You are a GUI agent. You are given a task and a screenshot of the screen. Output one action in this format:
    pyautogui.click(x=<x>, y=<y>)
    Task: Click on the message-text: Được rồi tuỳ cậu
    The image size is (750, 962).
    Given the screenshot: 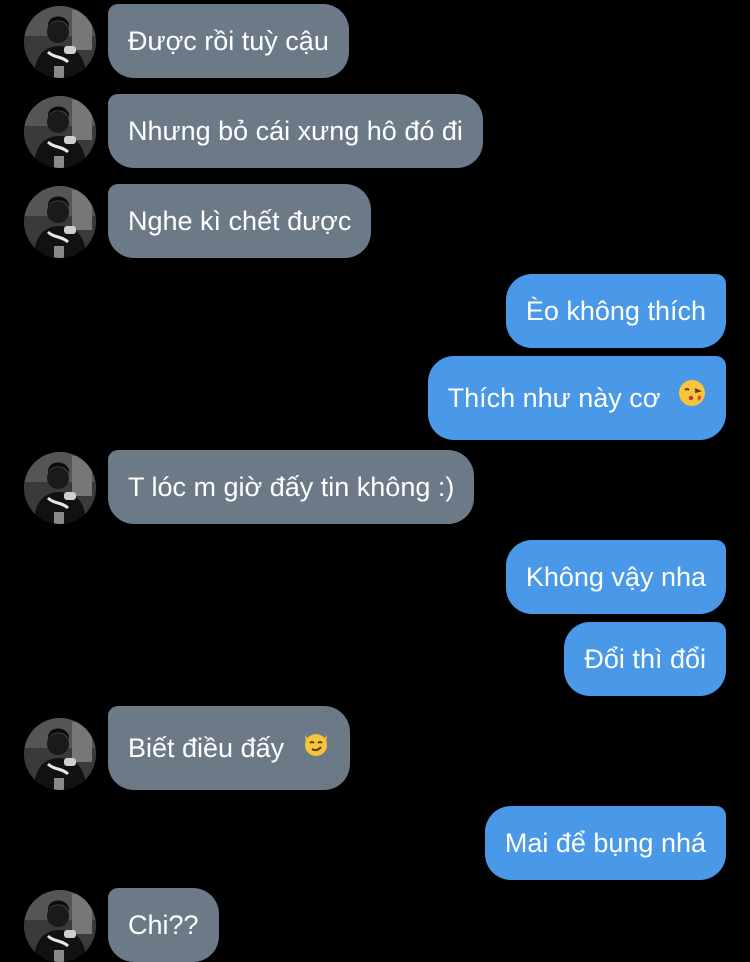 What is the action you would take?
    pyautogui.click(x=228, y=41)
    